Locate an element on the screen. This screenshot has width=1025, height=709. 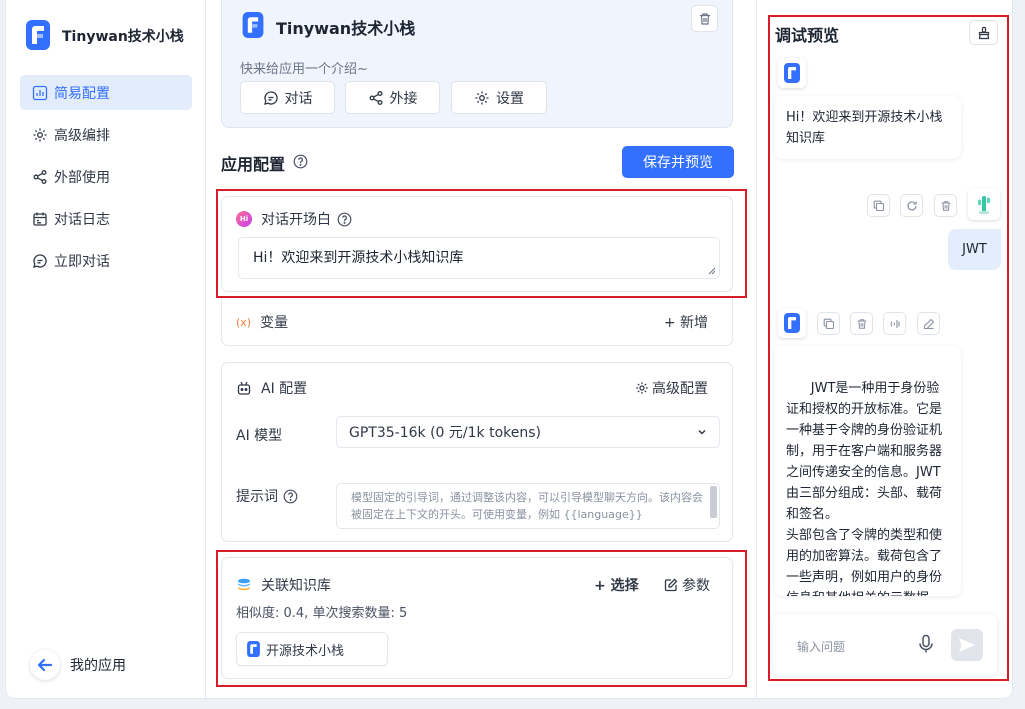
knowledge-params-button: 参数 is located at coordinates (687, 585).